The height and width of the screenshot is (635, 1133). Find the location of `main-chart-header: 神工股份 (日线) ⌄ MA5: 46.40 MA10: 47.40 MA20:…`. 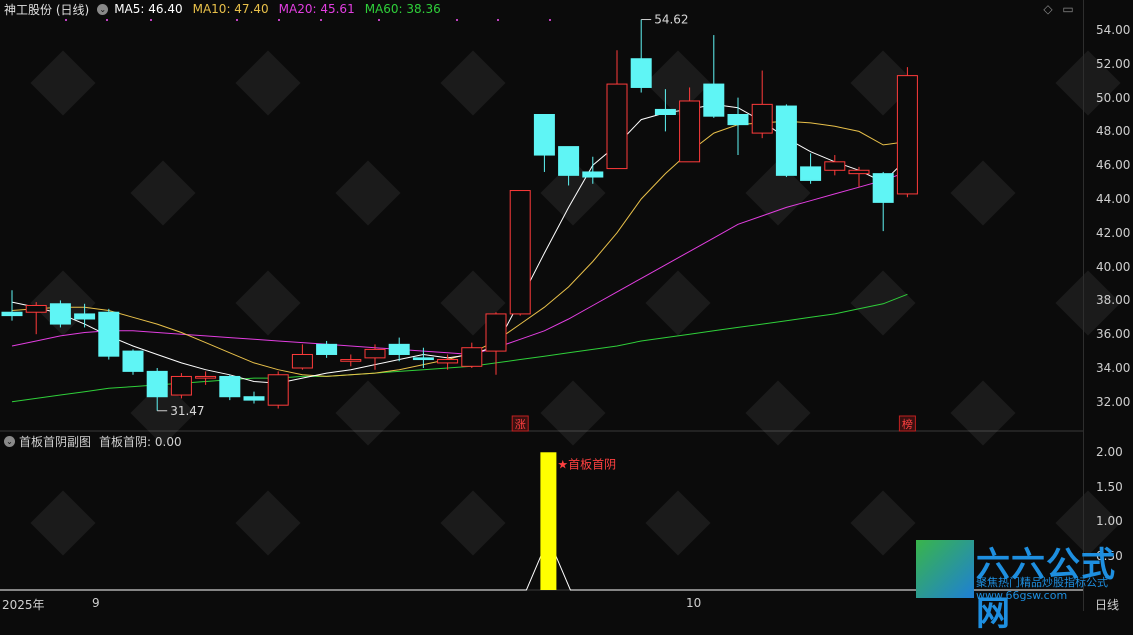

main-chart-header: 神工股份 (日线) ⌄ MA5: 46.40 MA10: 47.40 MA20:… is located at coordinates (227, 9).